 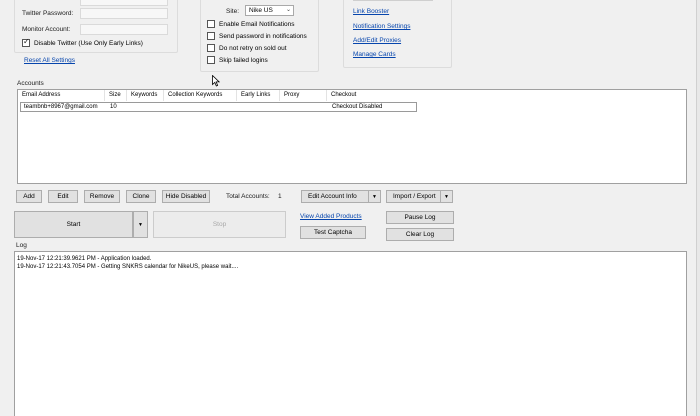 I want to click on import-export-button: Import / Export ▼, so click(x=419, y=196).